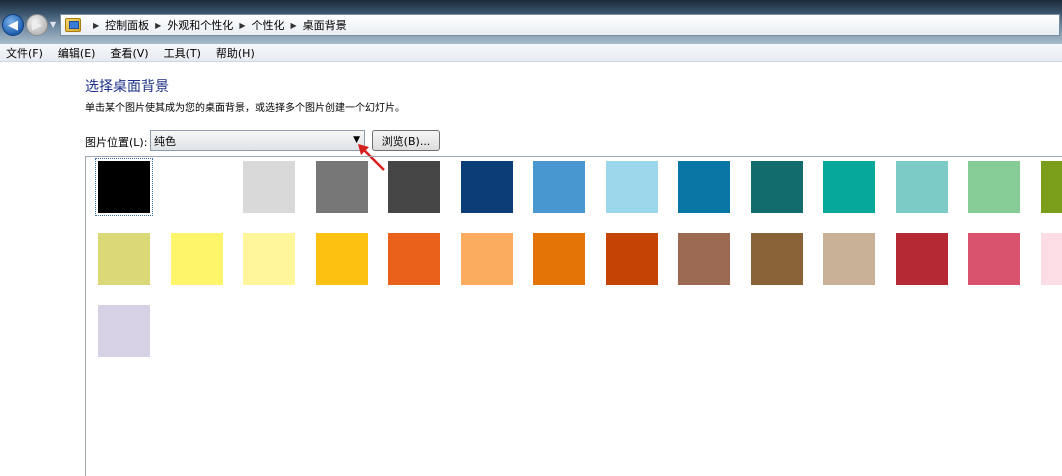 This screenshot has width=1062, height=476. I want to click on address-bar: ◀ ▶ ▼ ▶ 控制面板 ▶ 外观和个性化 ▶ 个性化 ▶ 桌面背景, so click(531, 22).